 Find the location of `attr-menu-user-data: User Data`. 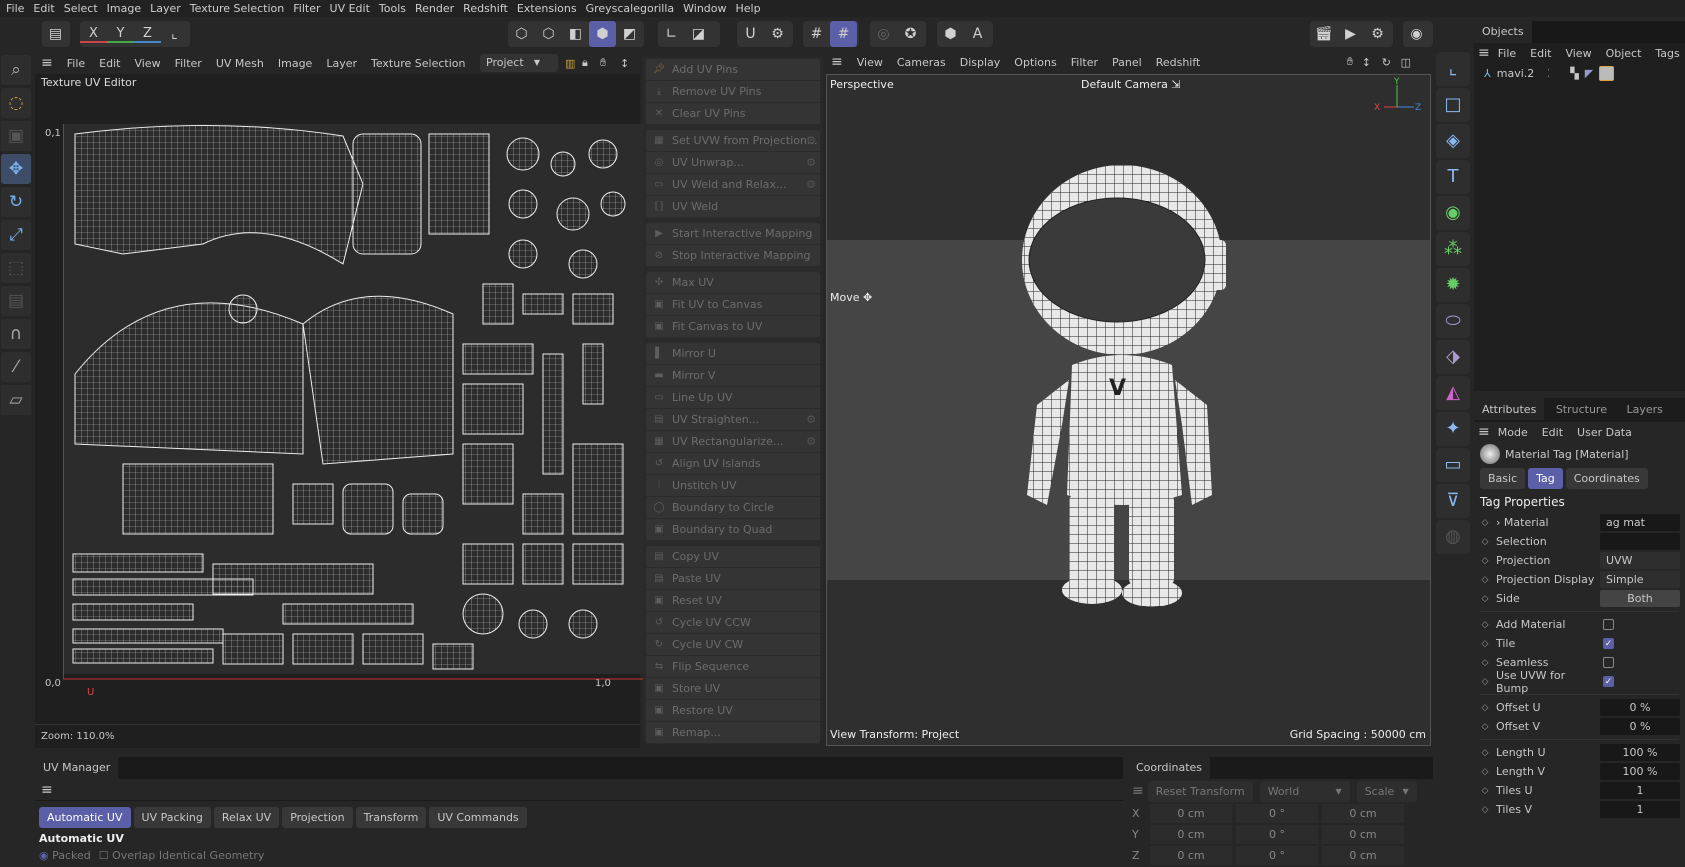

attr-menu-user-data: User Data is located at coordinates (1604, 432).